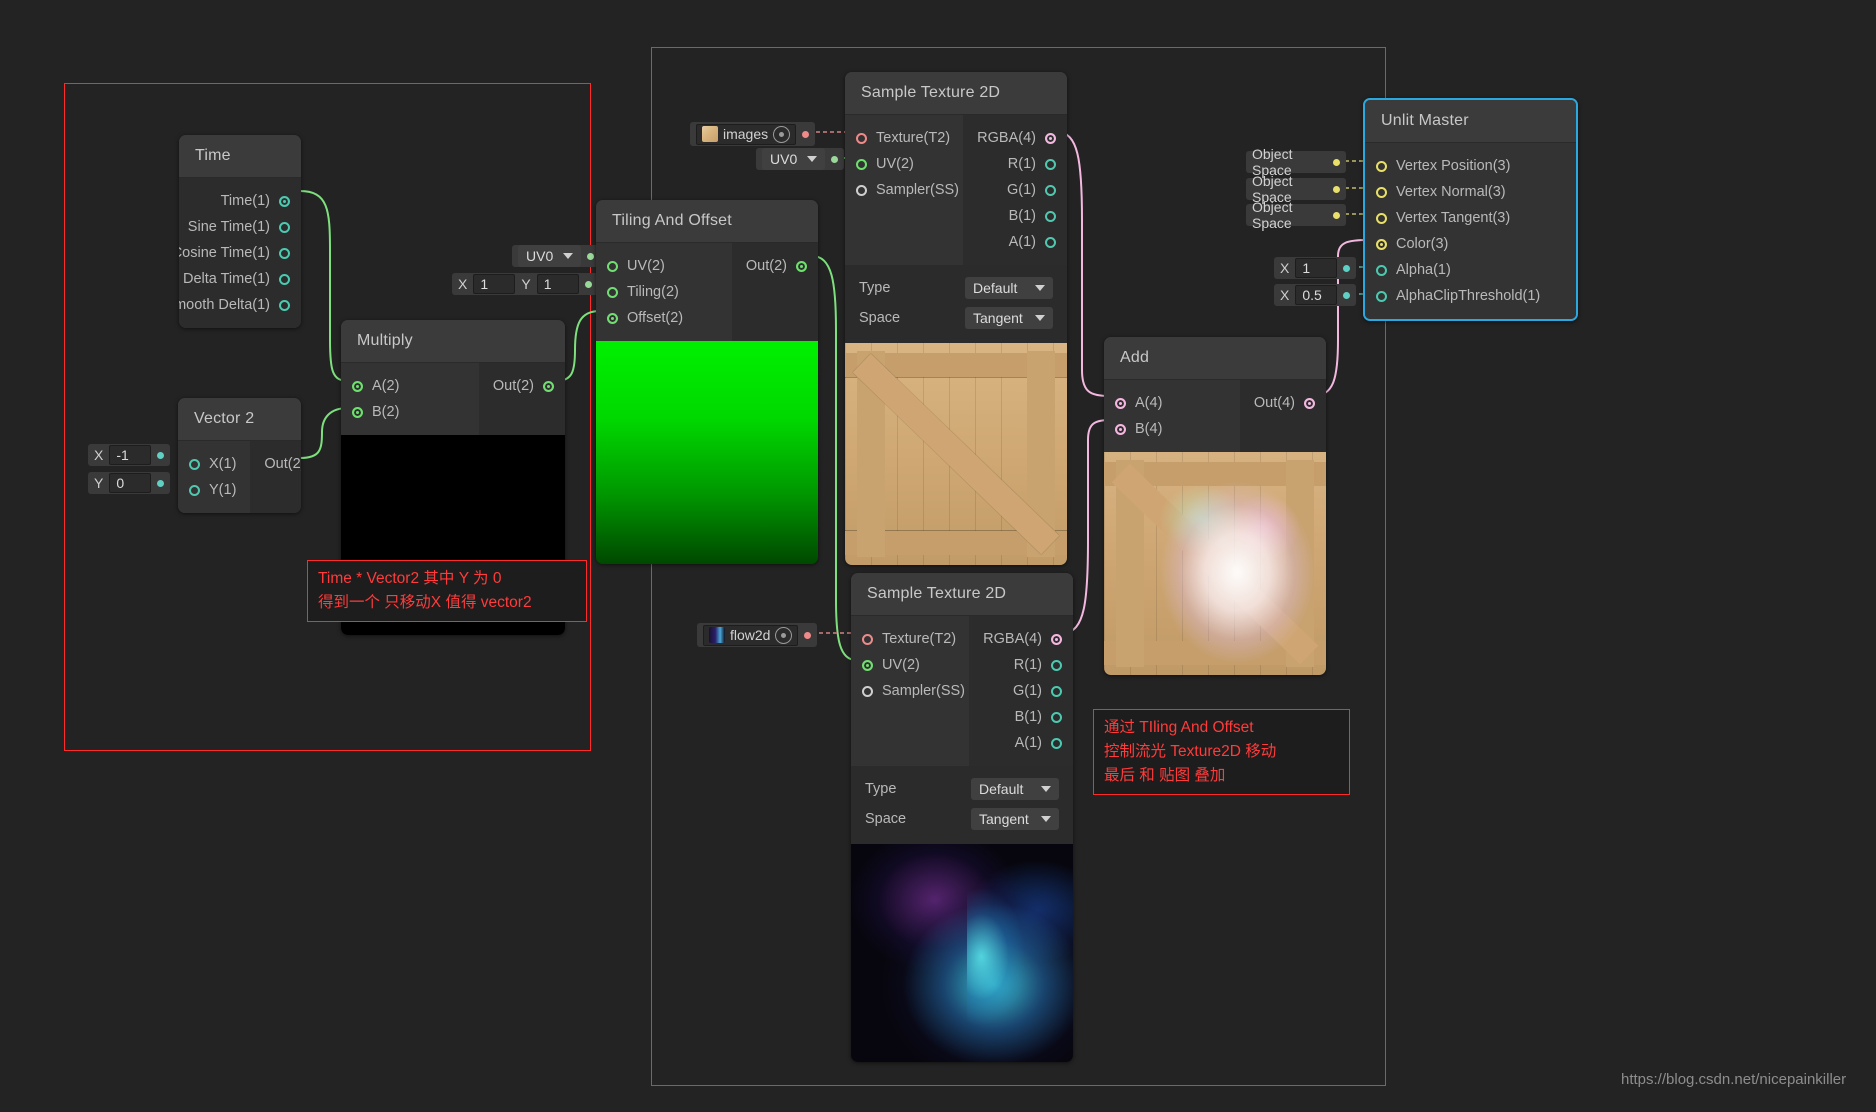 This screenshot has width=1876, height=1112. I want to click on port-time-out-1: Sine Time(1), so click(240, 227).